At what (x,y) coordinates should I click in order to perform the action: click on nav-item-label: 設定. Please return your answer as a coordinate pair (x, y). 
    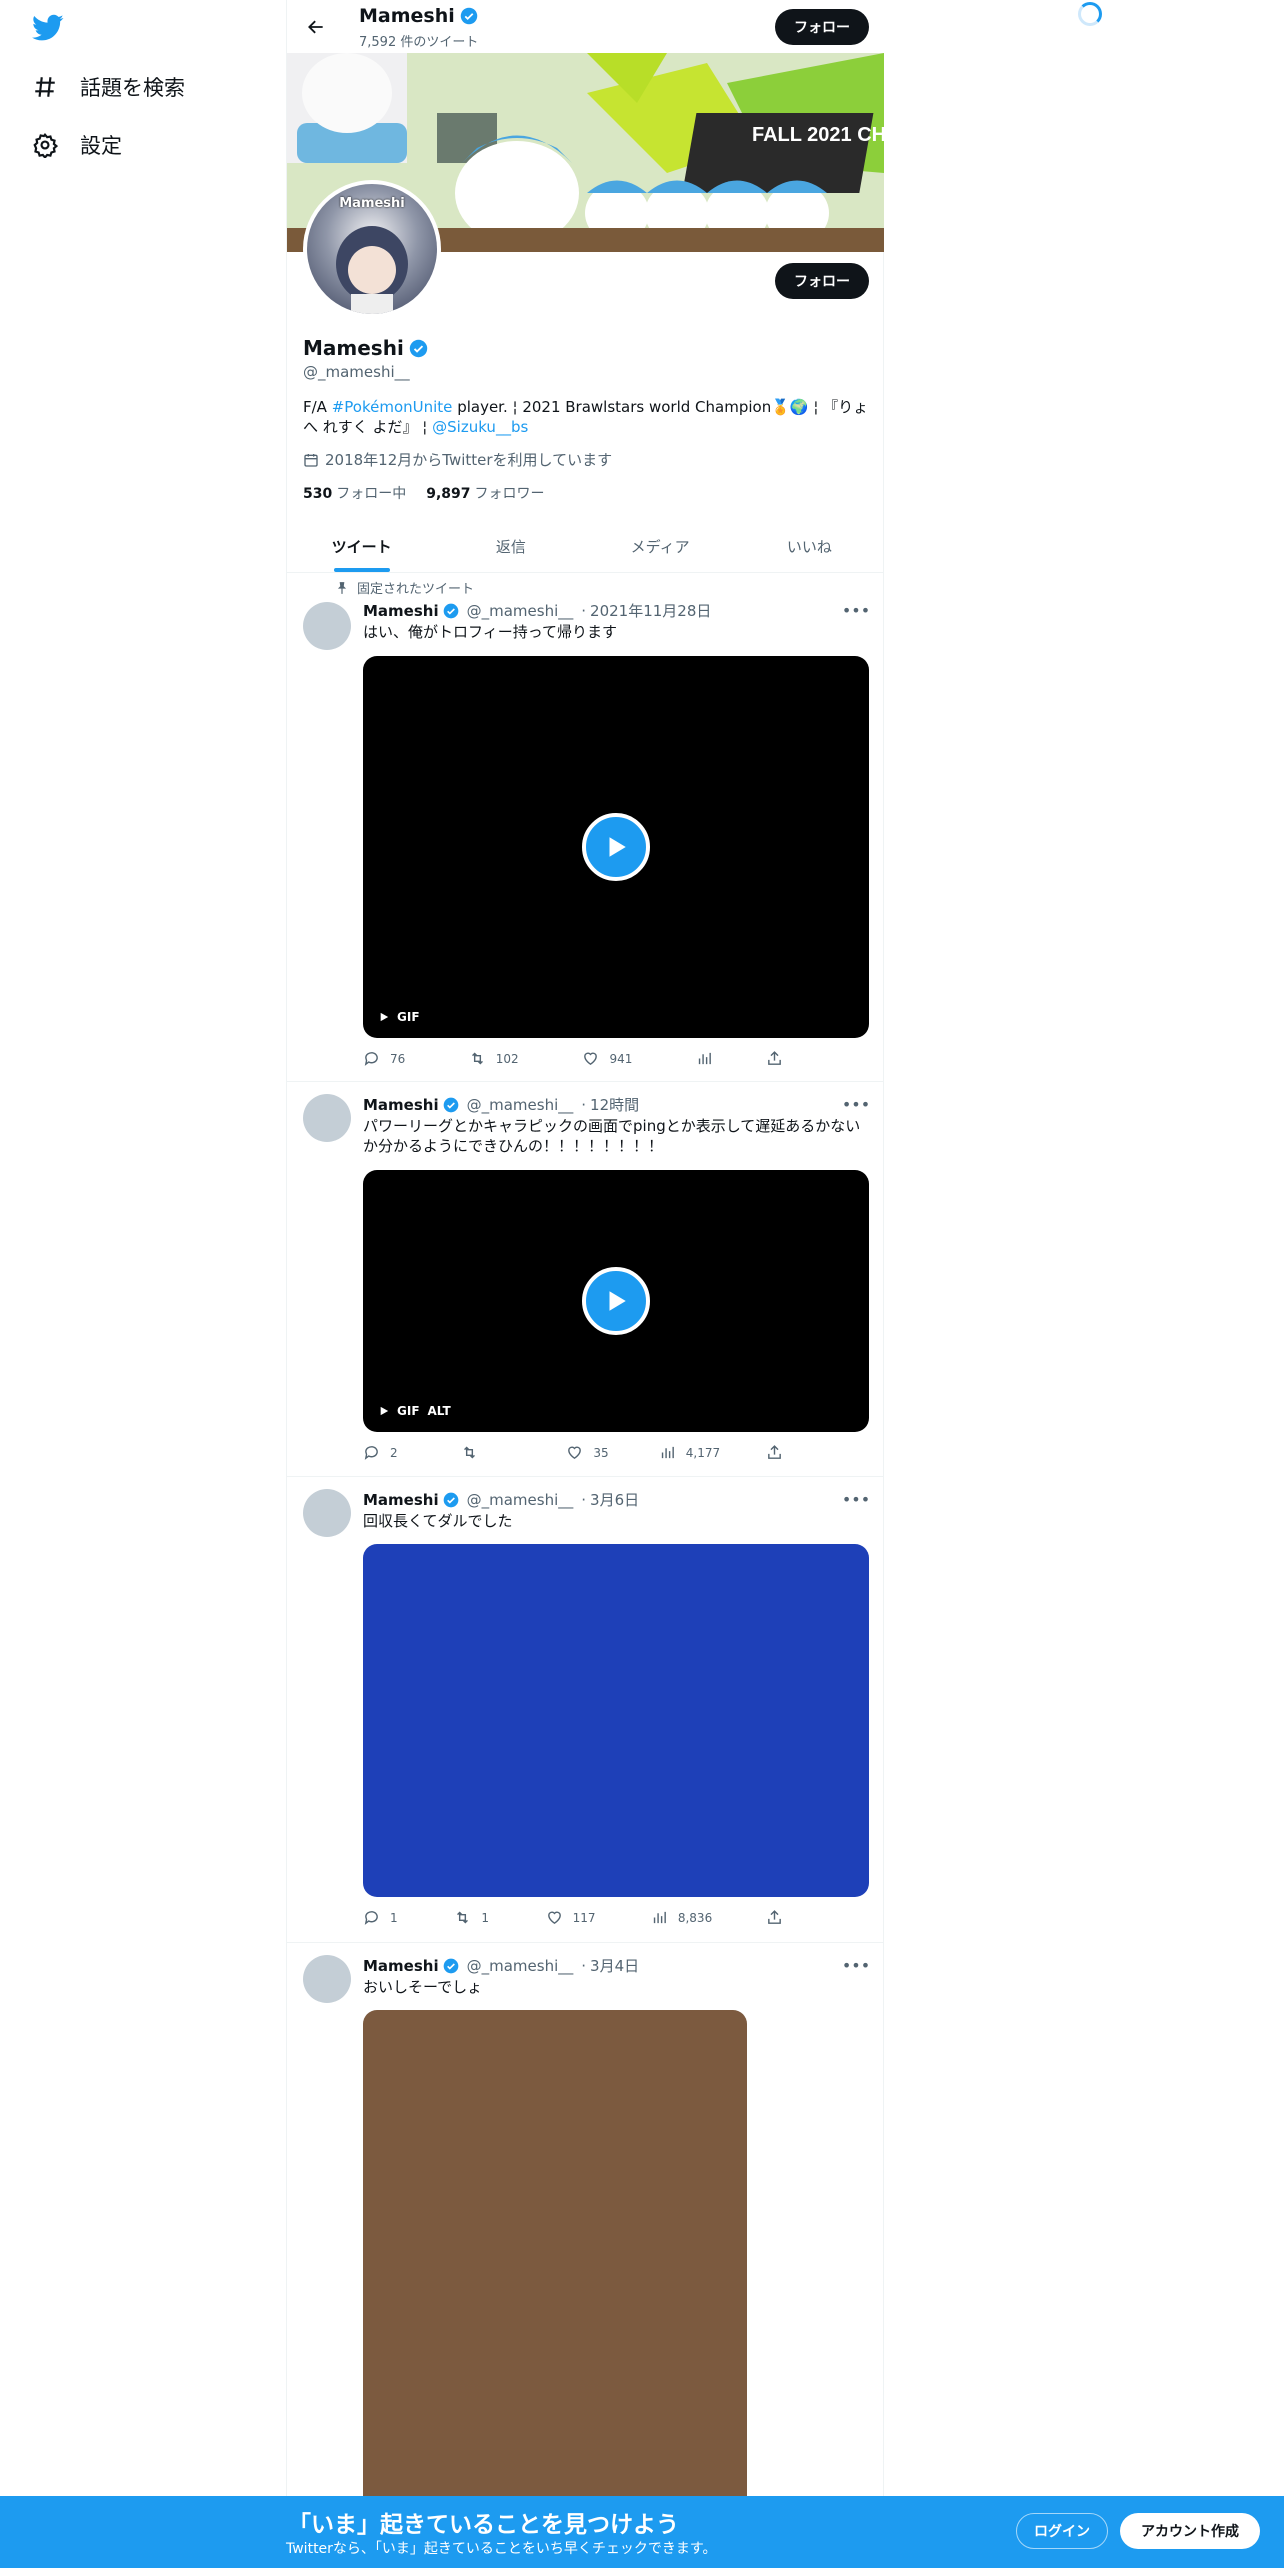
    Looking at the image, I should click on (101, 146).